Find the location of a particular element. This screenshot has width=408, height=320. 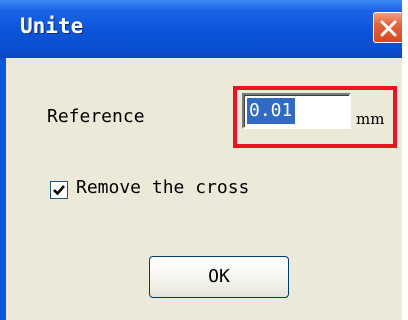

remove-cross-label: Remove the cross is located at coordinates (162, 187).